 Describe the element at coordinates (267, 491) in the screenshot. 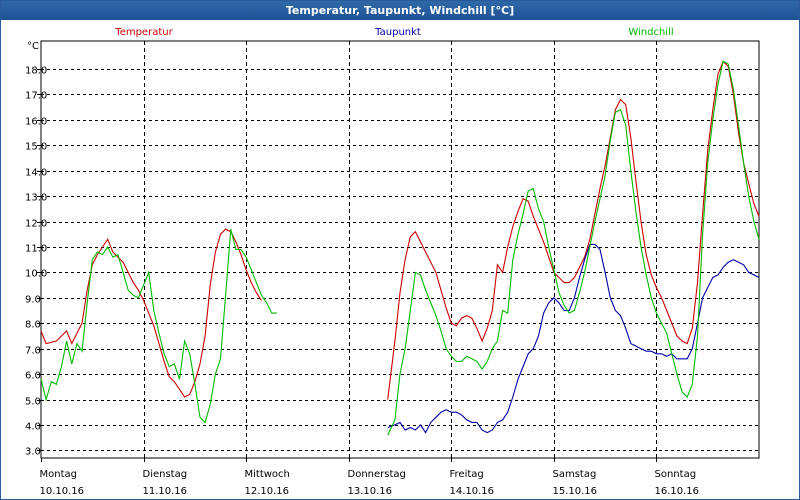

I see `x-tick-date: 12.10.16` at that location.